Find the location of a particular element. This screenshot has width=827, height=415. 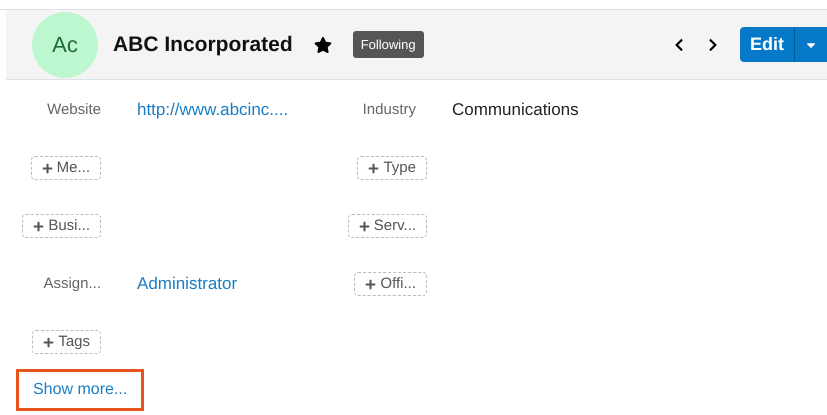

record-title: ABC Incorporated is located at coordinates (203, 45).